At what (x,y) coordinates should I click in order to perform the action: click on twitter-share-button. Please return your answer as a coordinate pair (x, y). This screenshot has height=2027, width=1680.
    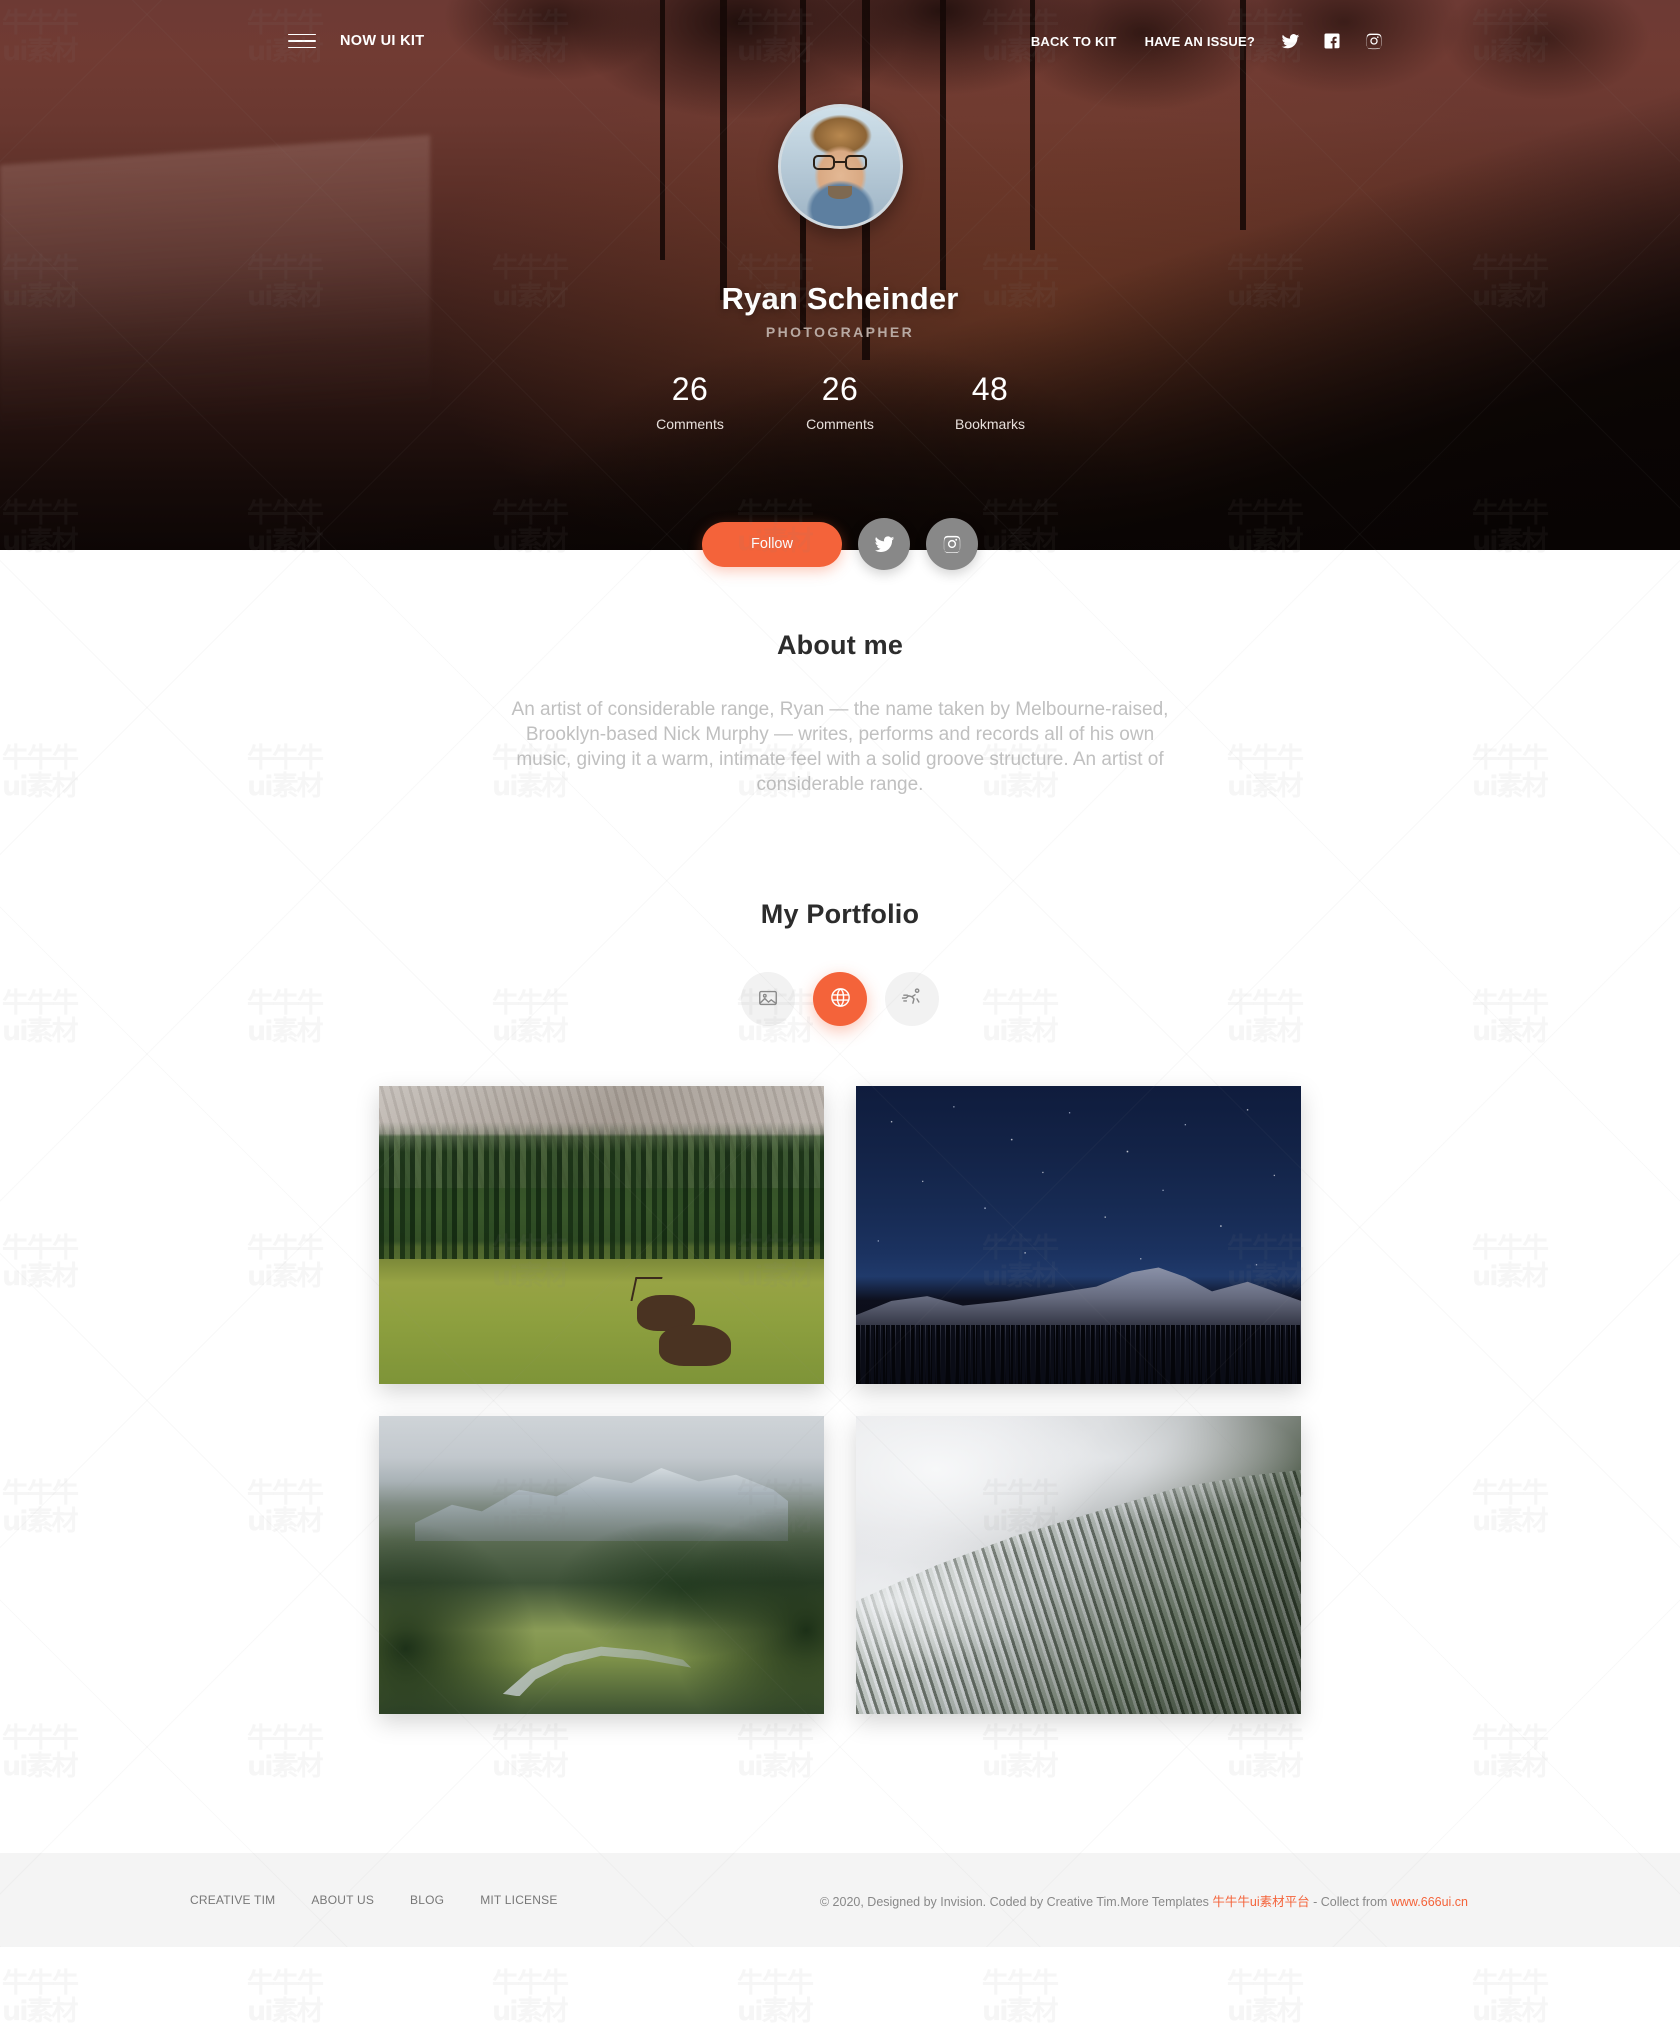
    Looking at the image, I should click on (884, 544).